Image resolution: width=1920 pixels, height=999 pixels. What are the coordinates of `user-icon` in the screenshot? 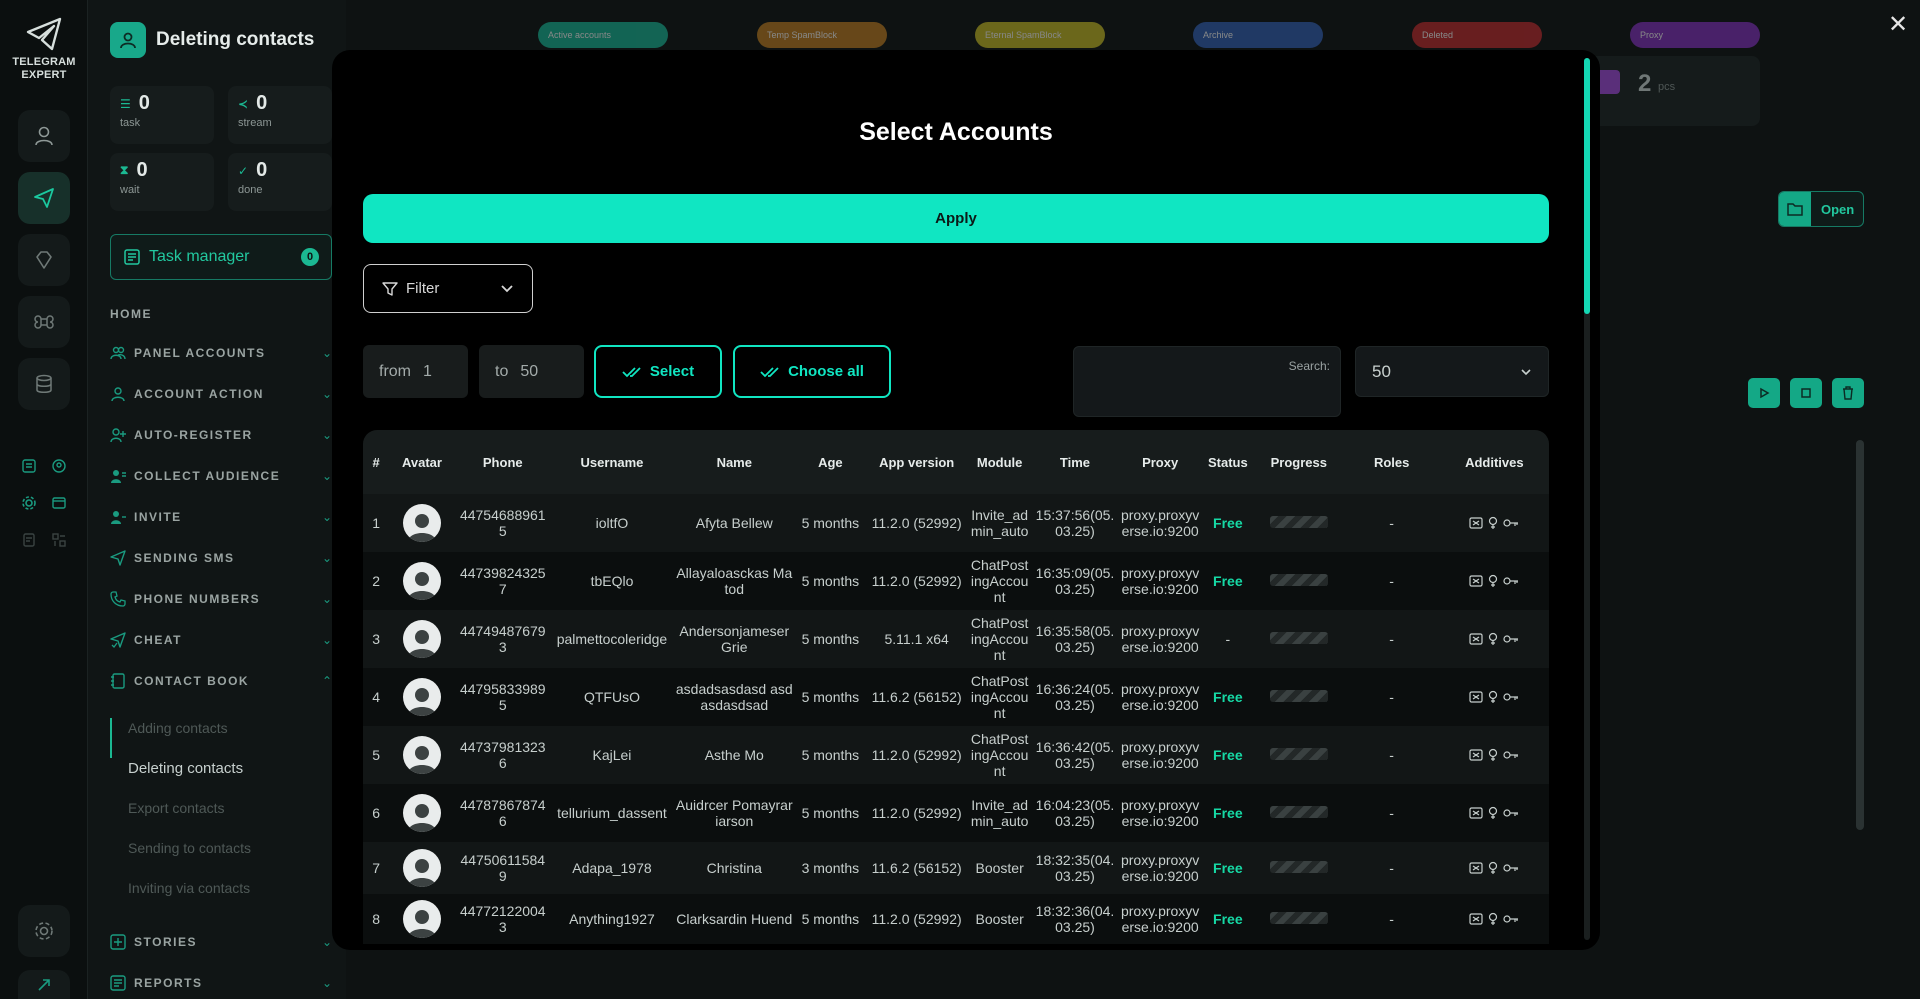 It's located at (44, 136).